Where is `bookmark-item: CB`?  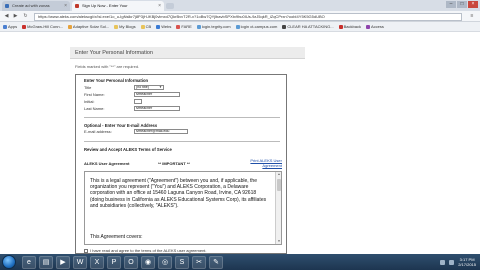
bookmark-item: CB is located at coordinates (145, 26).